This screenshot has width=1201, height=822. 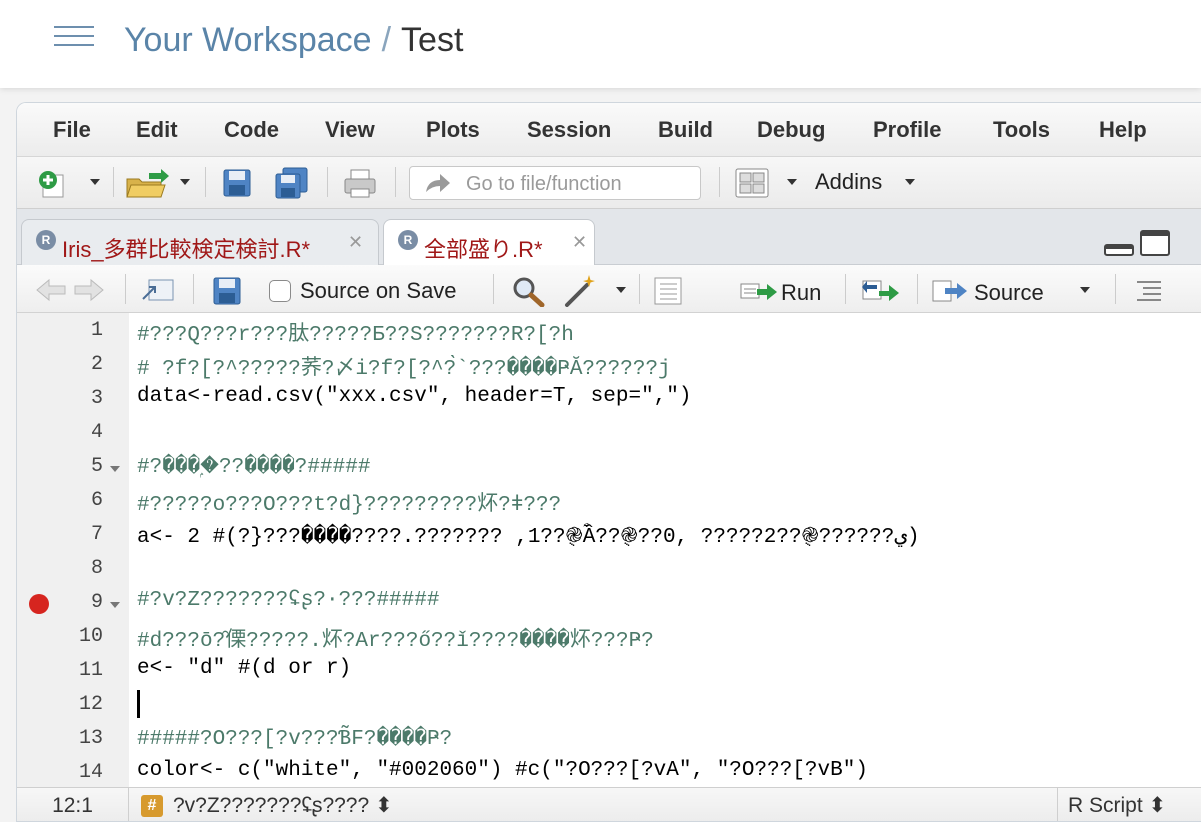 What do you see at coordinates (600, 44) in the screenshot?
I see `top-header: Your Workspace / Test` at bounding box center [600, 44].